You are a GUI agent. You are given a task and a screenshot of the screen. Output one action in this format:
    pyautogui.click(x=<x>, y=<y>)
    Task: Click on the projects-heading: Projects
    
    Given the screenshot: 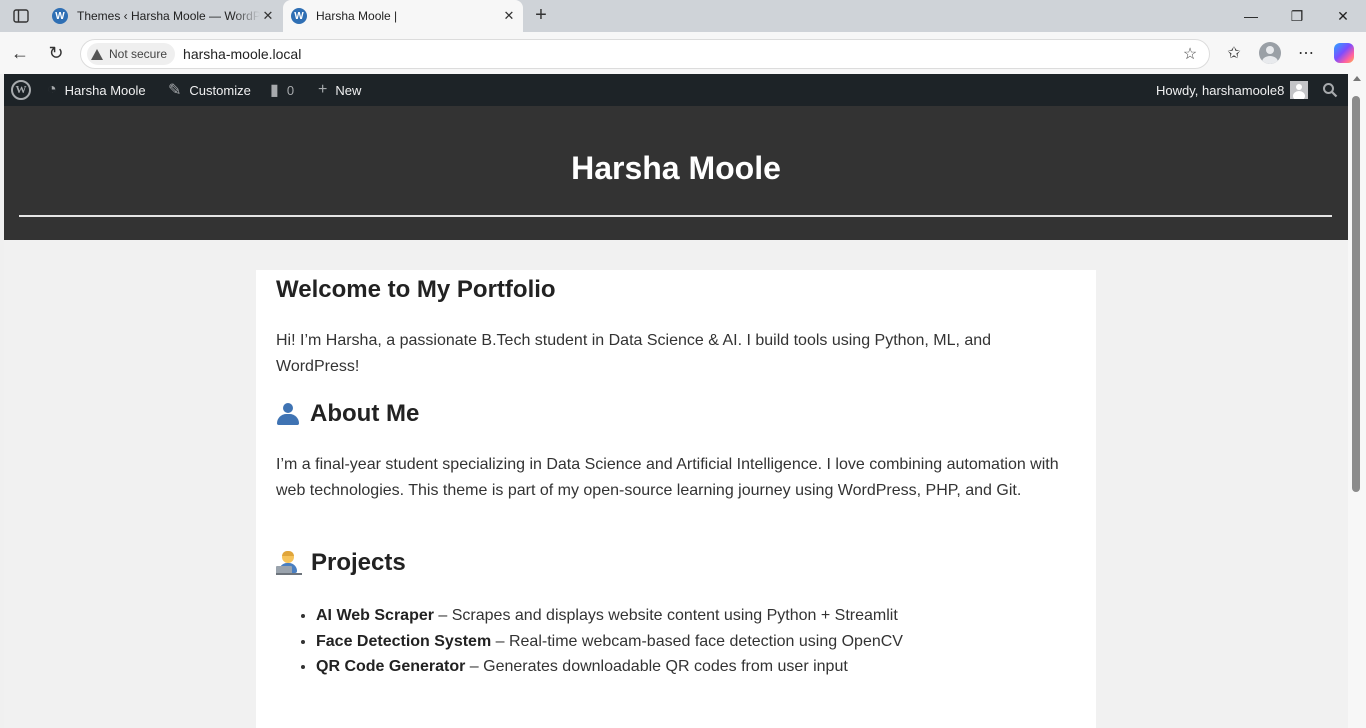 What is the action you would take?
    pyautogui.click(x=341, y=563)
    